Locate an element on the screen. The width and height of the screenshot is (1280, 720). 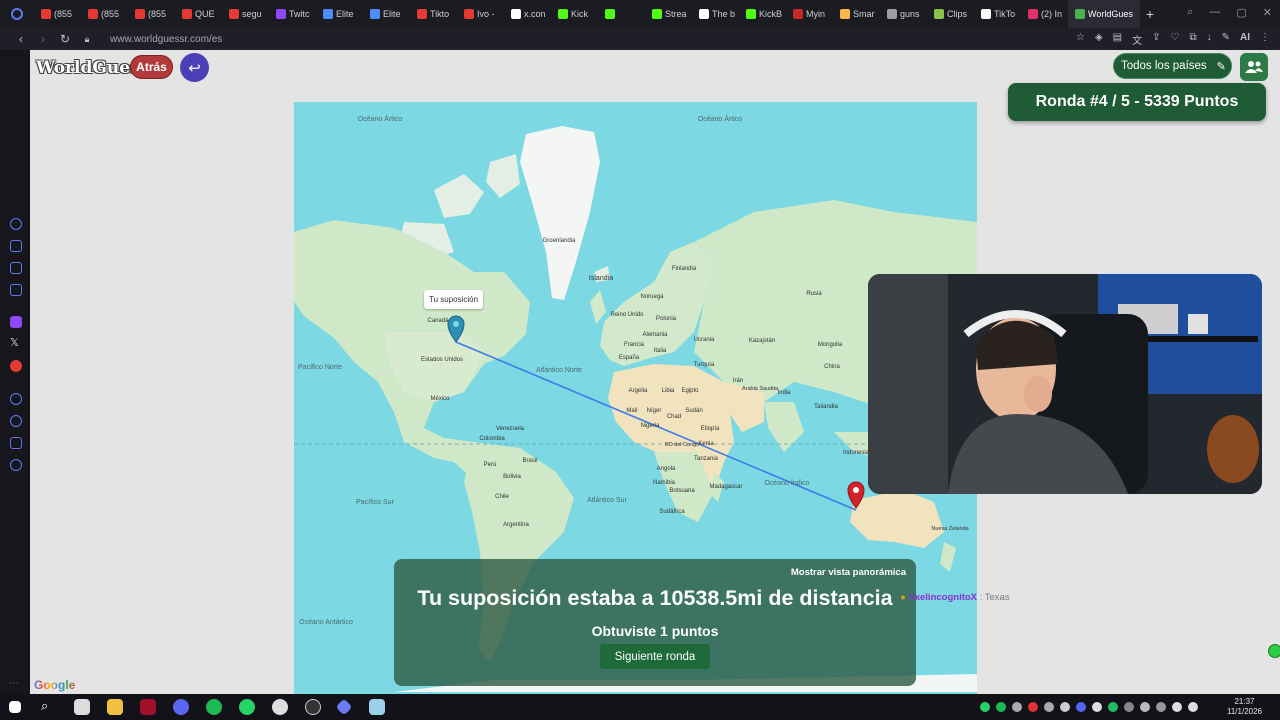
settings-gear-icon is located at coordinates (16, 465).